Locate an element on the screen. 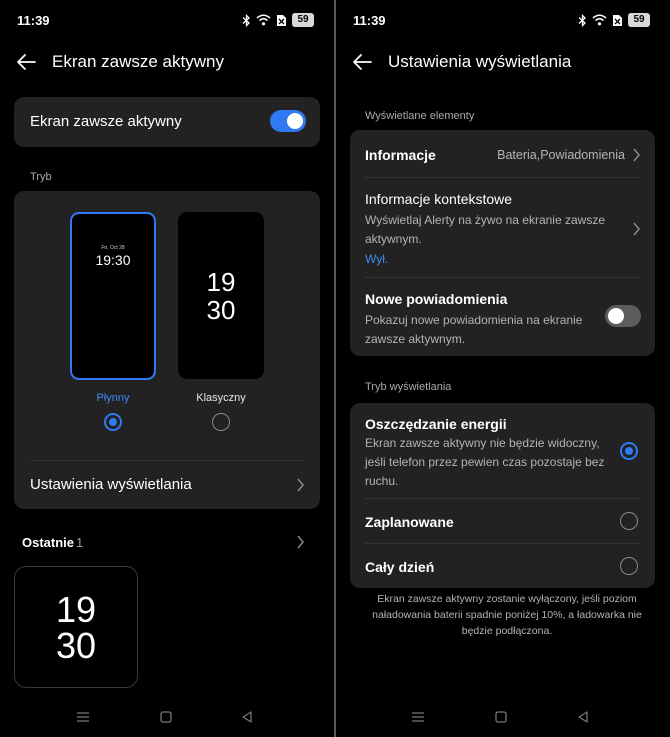 This screenshot has width=670, height=737. new-notifications-toggle is located at coordinates (623, 316).